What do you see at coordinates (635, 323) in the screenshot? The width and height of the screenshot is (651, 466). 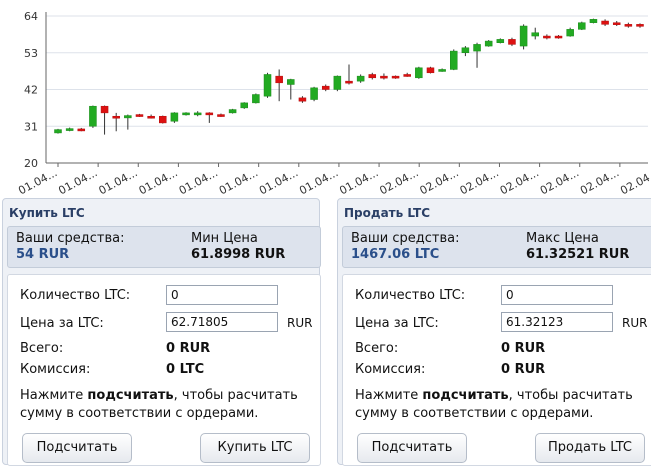 I see `sell-price-unit: RUR` at bounding box center [635, 323].